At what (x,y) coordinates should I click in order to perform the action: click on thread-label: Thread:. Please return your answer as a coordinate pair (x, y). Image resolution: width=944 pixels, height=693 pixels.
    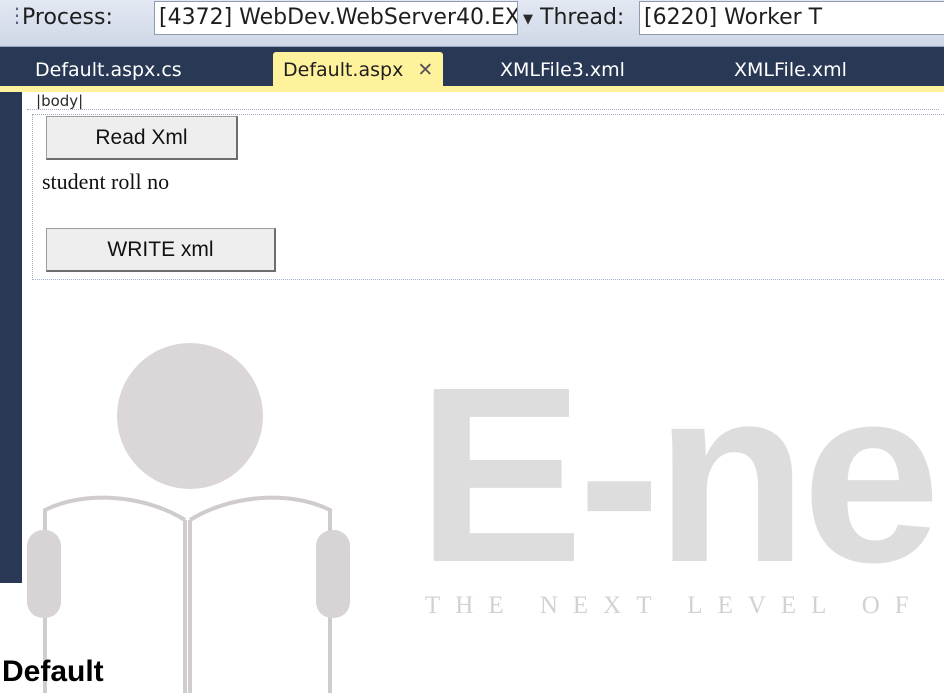
    Looking at the image, I should click on (582, 17).